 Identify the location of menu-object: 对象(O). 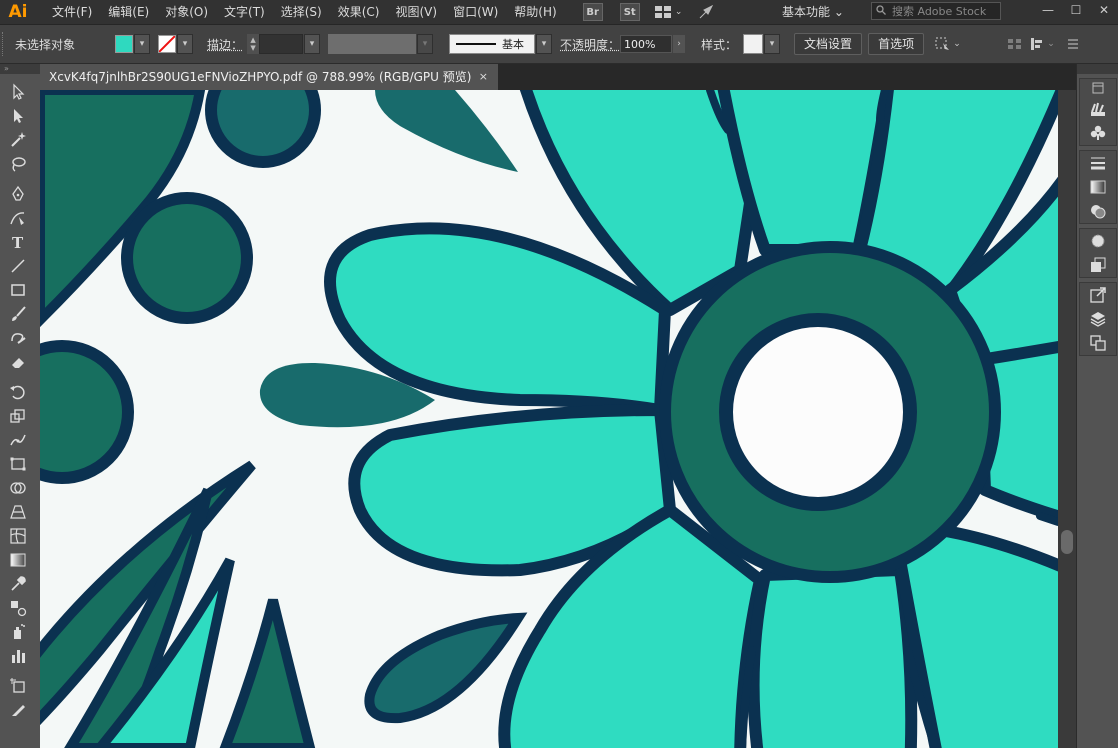
(186, 12).